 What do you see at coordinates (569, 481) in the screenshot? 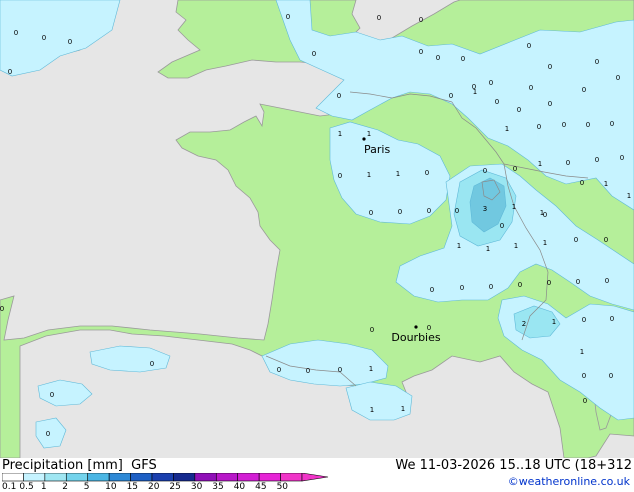
I see `credit-link: ©weatheronline.co.uk` at bounding box center [569, 481].